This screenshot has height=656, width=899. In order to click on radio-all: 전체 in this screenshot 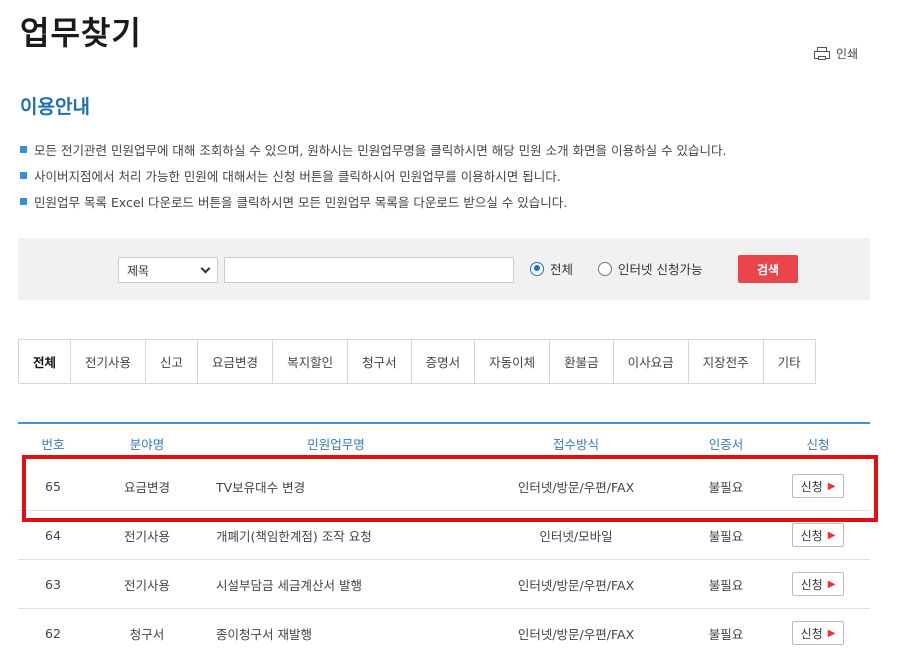, I will do `click(551, 268)`.